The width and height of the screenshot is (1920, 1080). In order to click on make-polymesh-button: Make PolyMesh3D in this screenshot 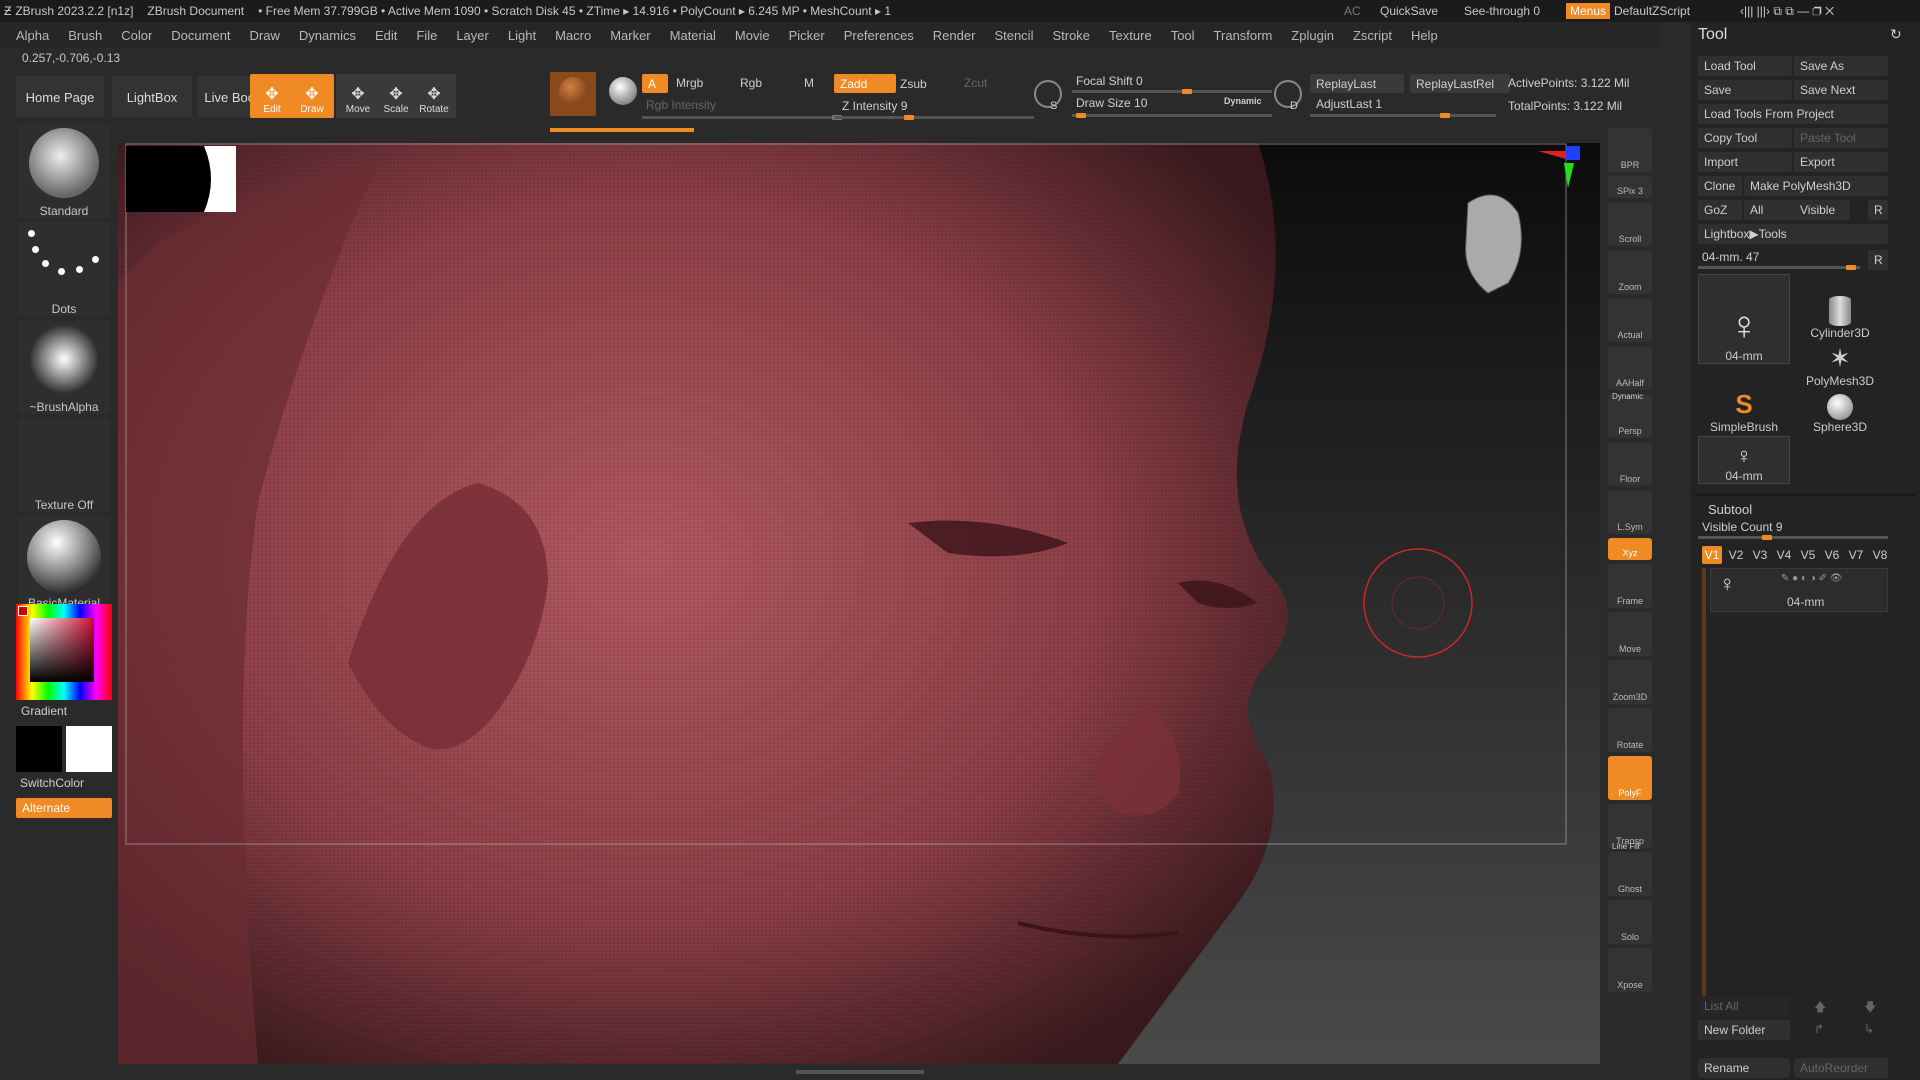, I will do `click(1816, 186)`.